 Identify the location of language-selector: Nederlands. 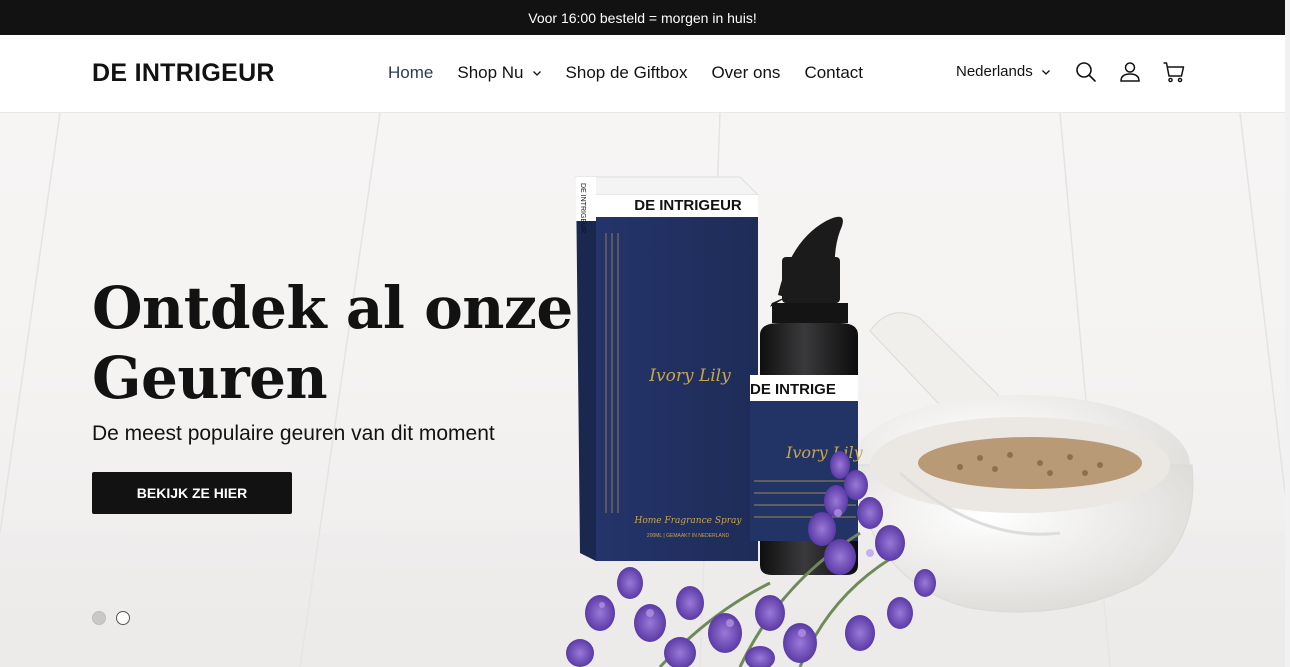
(1003, 71).